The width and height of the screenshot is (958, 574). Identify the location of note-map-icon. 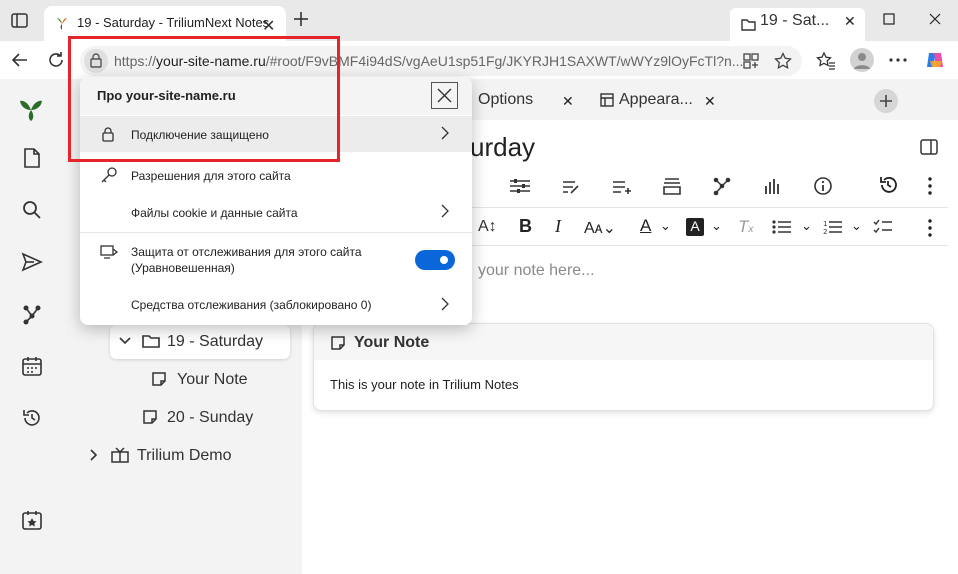
(722, 186).